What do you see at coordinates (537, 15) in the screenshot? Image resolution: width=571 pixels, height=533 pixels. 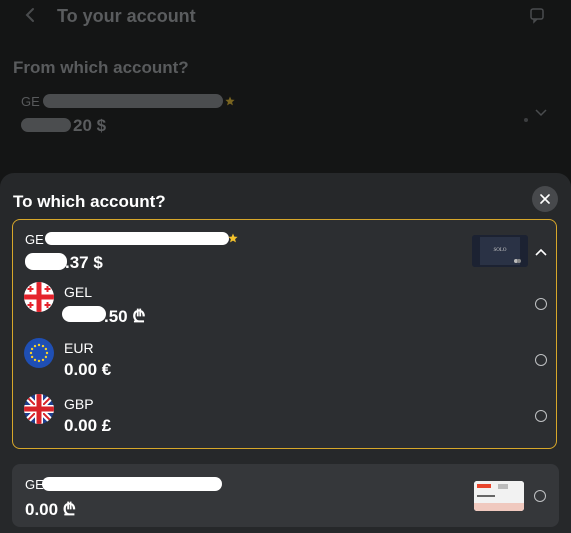 I see `chat-icon` at bounding box center [537, 15].